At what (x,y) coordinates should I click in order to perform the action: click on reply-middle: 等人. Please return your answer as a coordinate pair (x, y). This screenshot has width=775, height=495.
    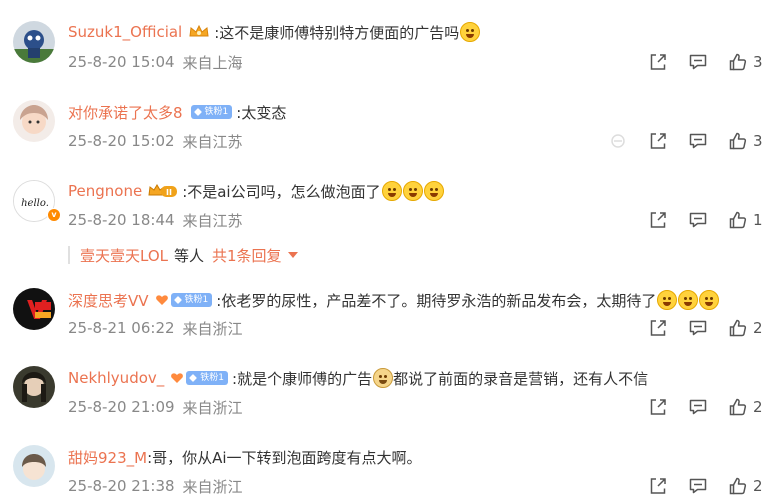
    Looking at the image, I should click on (189, 255).